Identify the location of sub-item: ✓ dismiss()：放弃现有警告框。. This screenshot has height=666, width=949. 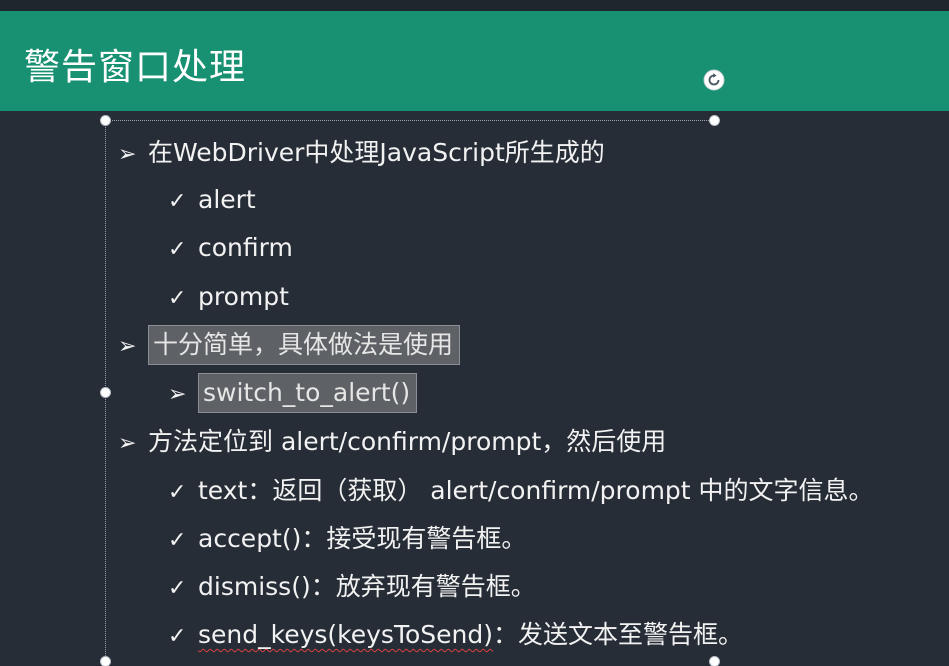
(352, 587).